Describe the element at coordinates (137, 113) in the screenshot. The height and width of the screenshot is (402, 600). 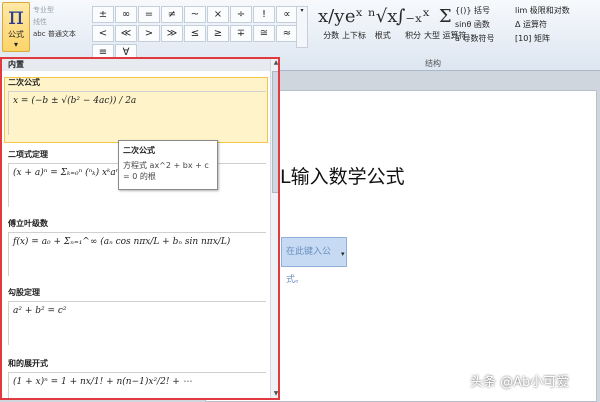
I see `gallery-formula: x = (−b ± √(b² − 4ac)) / 2a` at that location.